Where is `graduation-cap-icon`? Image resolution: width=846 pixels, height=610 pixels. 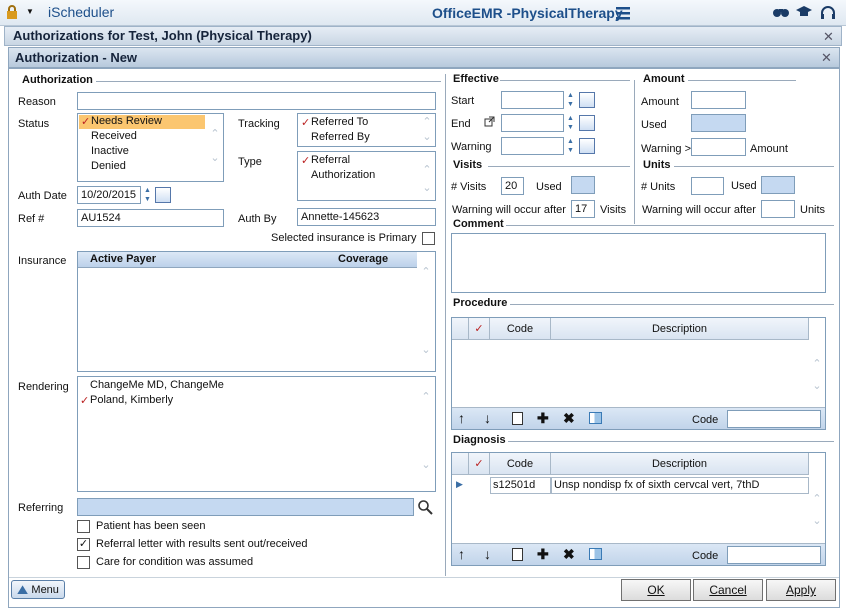
graduation-cap-icon is located at coordinates (804, 13).